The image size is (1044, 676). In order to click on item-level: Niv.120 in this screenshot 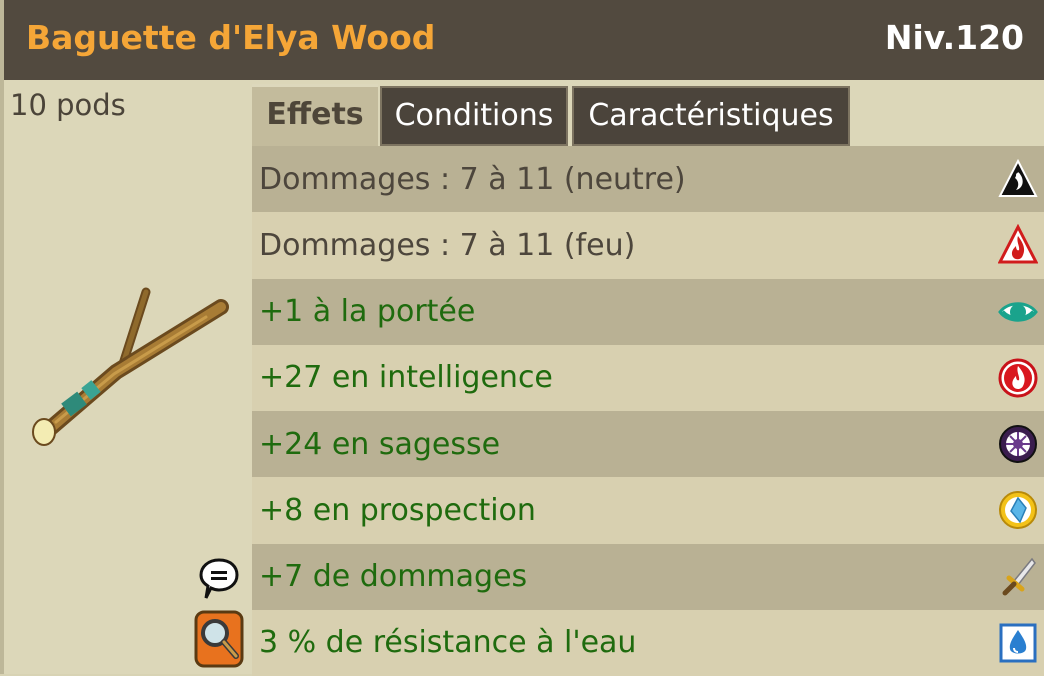, I will do `click(954, 37)`.